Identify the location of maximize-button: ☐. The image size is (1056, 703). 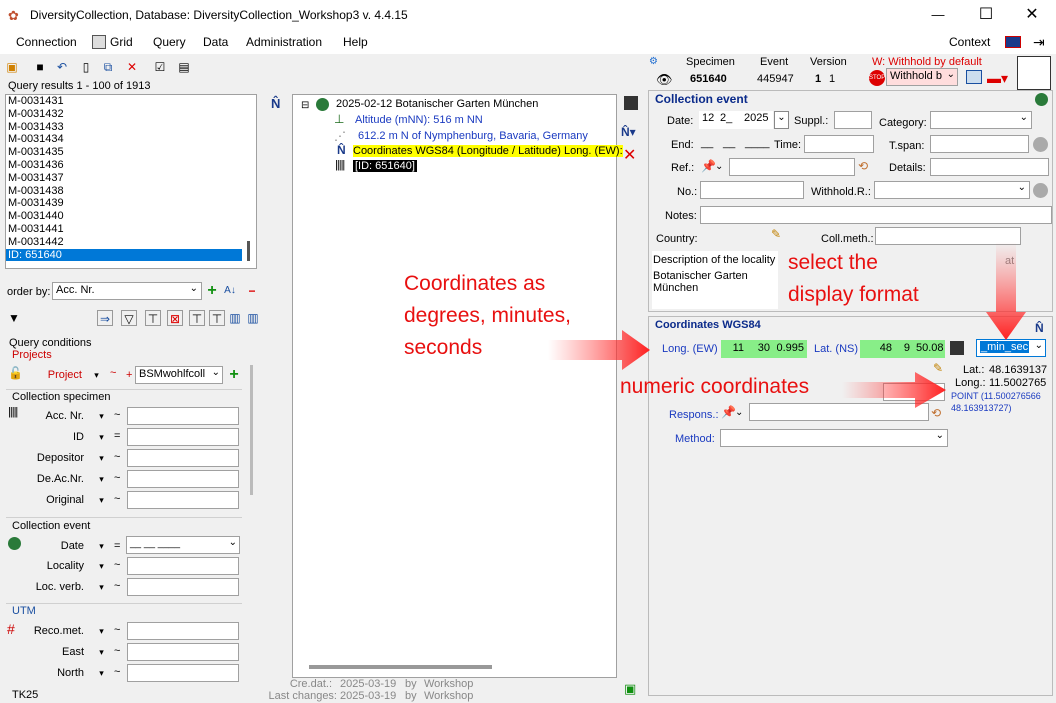
(986, 16).